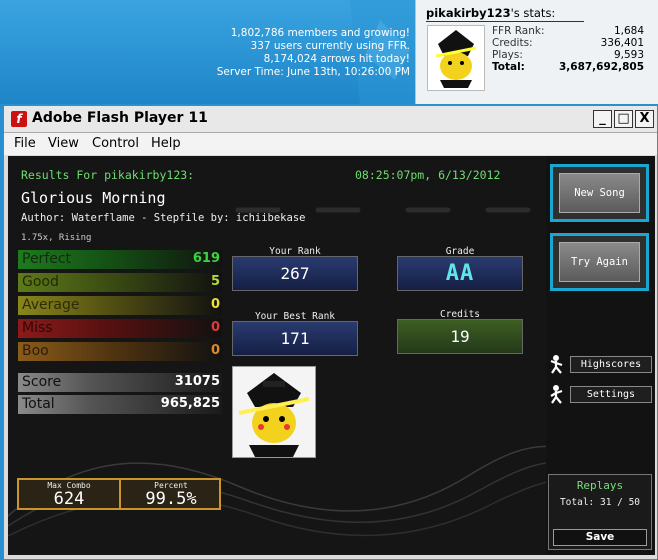  I want to click on minimize-button: _, so click(602, 119).